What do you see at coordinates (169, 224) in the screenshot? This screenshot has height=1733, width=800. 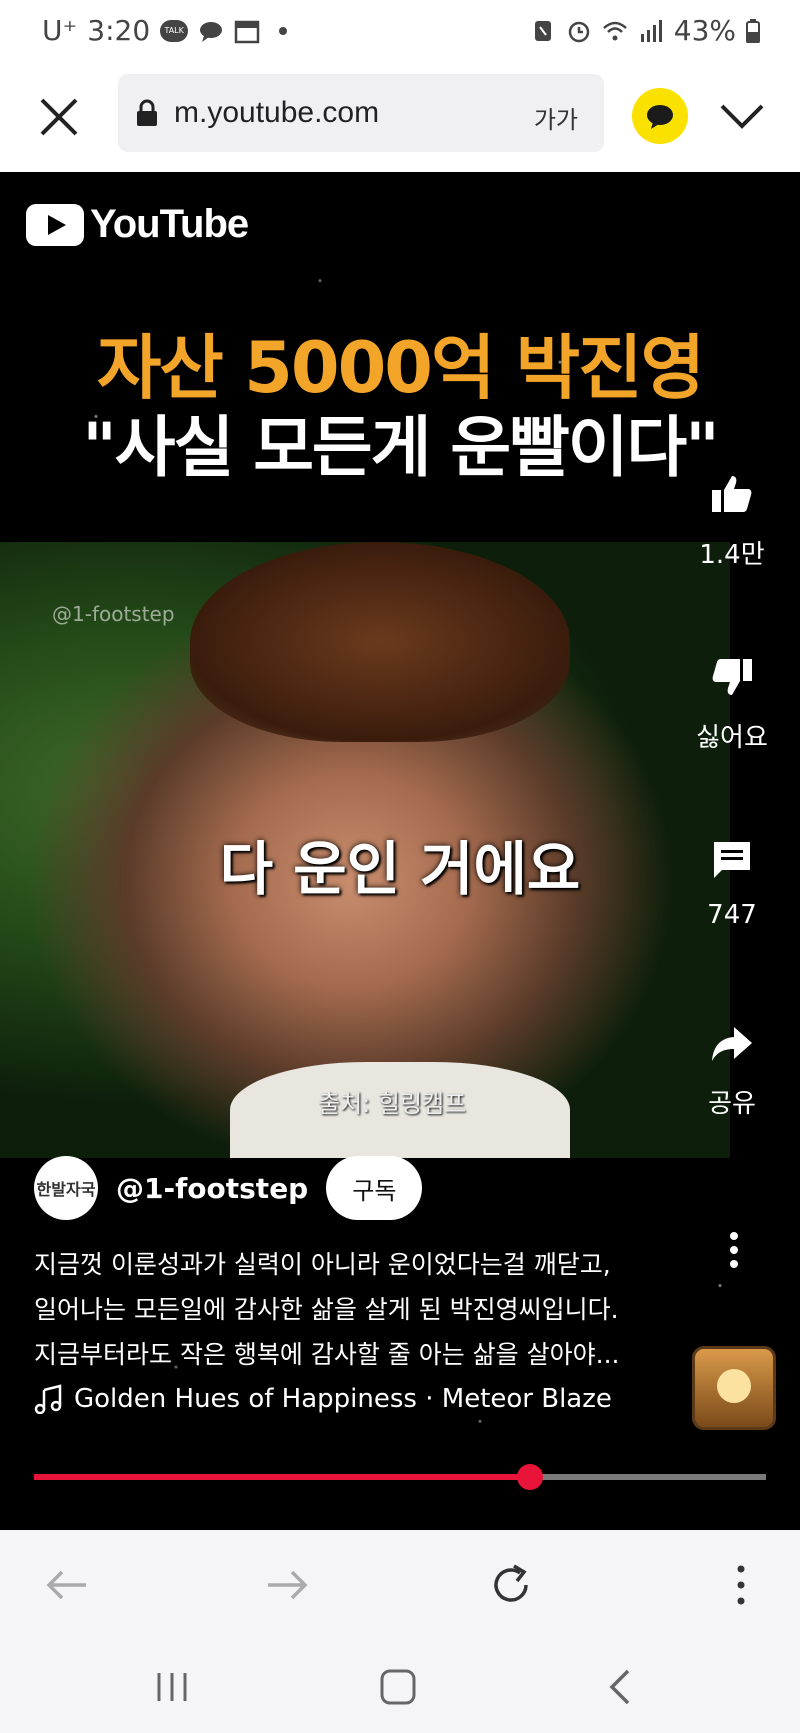 I see `youtube-wordmark: YouTube` at bounding box center [169, 224].